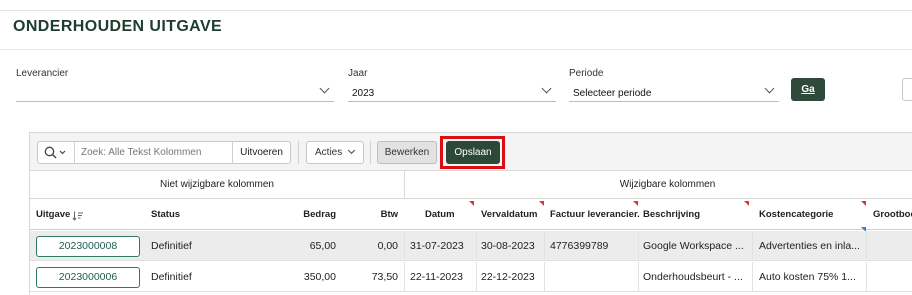 Image resolution: width=912 pixels, height=295 pixels. What do you see at coordinates (88, 277) in the screenshot?
I see `uitgave-link: 2023000006` at bounding box center [88, 277].